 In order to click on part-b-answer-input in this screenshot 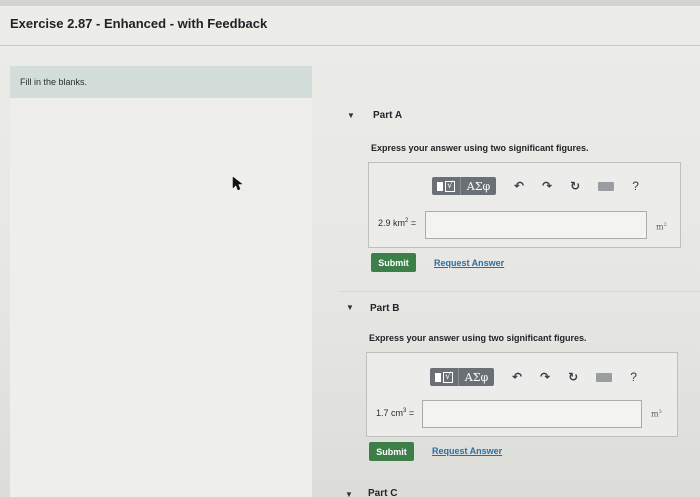, I will do `click(532, 414)`.